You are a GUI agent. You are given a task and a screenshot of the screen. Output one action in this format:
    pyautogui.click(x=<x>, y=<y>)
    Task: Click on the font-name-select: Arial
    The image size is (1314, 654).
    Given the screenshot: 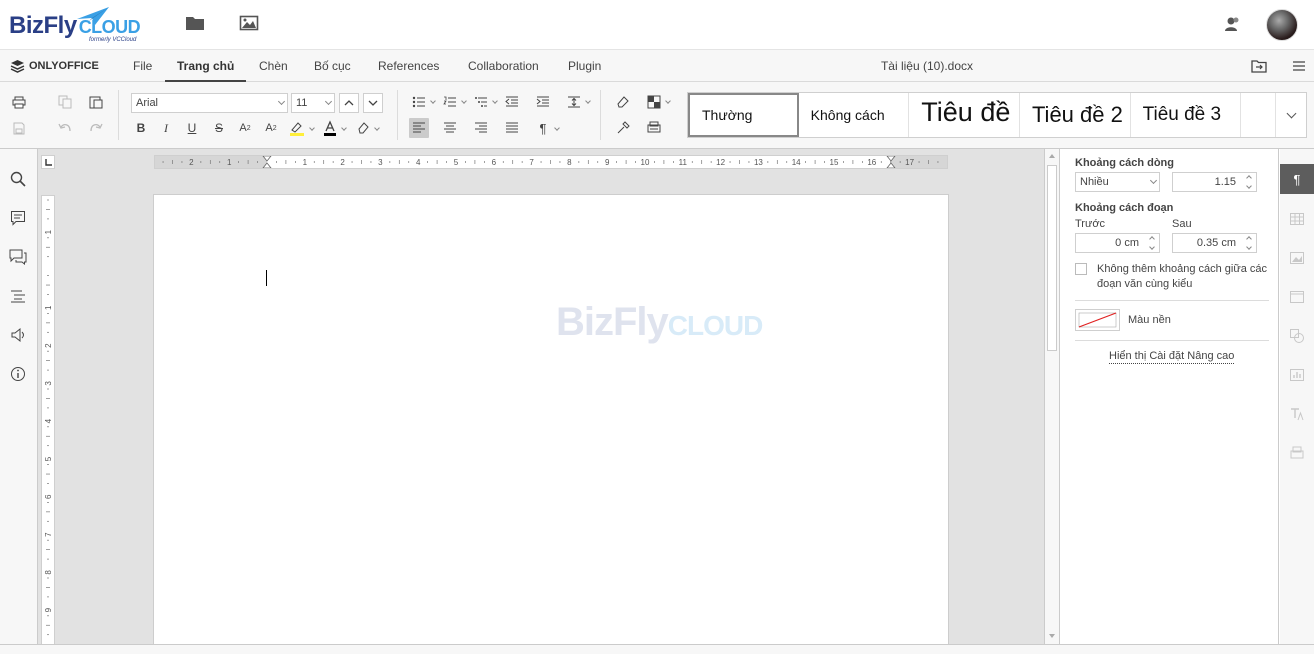 What is the action you would take?
    pyautogui.click(x=209, y=103)
    